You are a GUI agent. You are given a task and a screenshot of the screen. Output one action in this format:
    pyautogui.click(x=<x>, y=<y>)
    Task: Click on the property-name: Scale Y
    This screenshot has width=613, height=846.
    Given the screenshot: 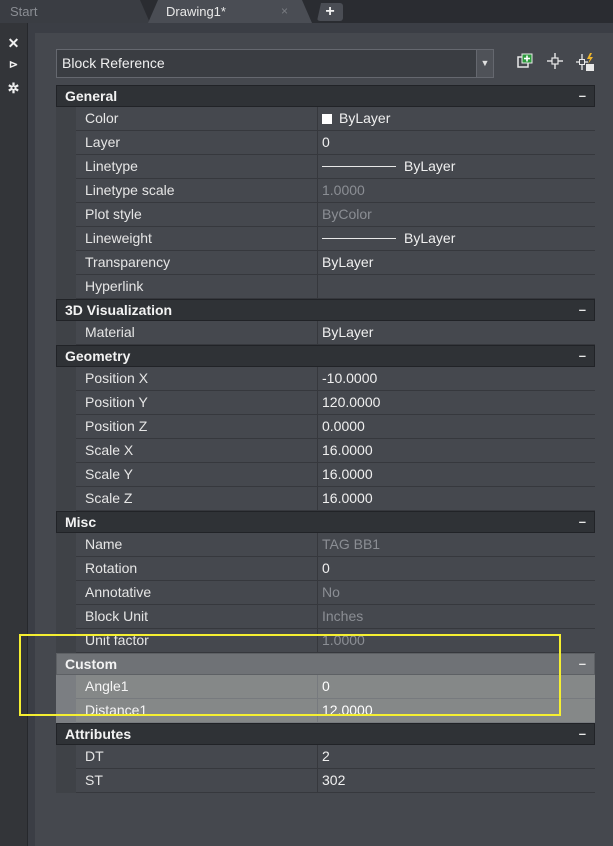 What is the action you would take?
    pyautogui.click(x=197, y=475)
    